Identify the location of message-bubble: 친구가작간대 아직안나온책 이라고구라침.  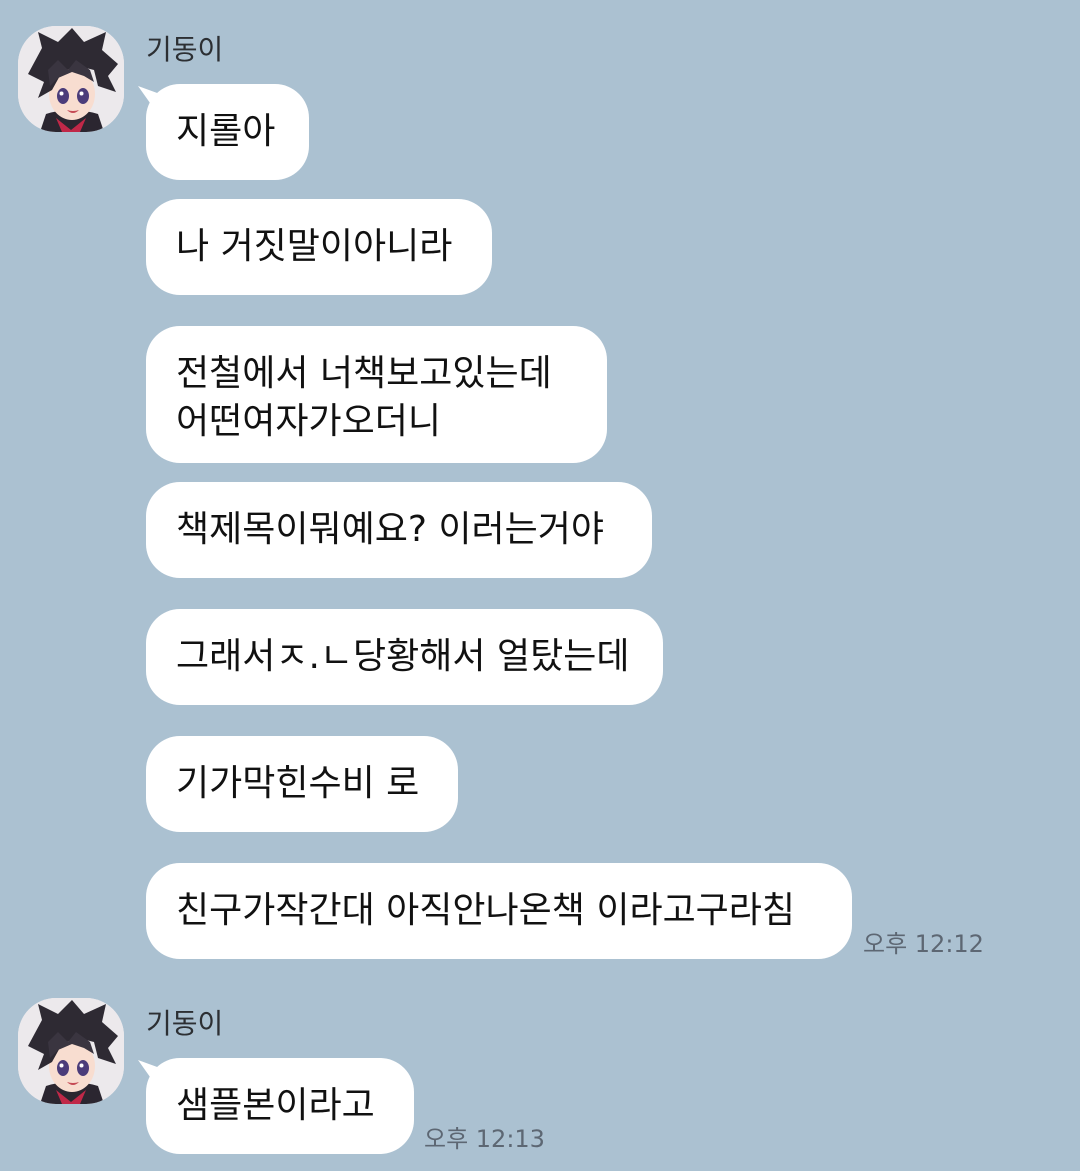
(499, 911).